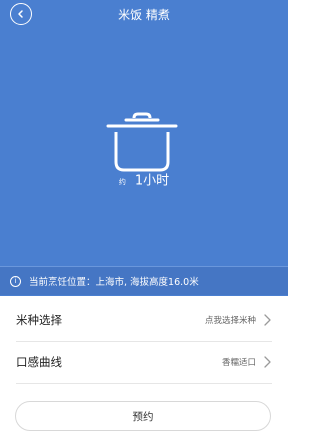 This screenshot has height=447, width=320. I want to click on rice-cooker-pot-icon, so click(142, 142).